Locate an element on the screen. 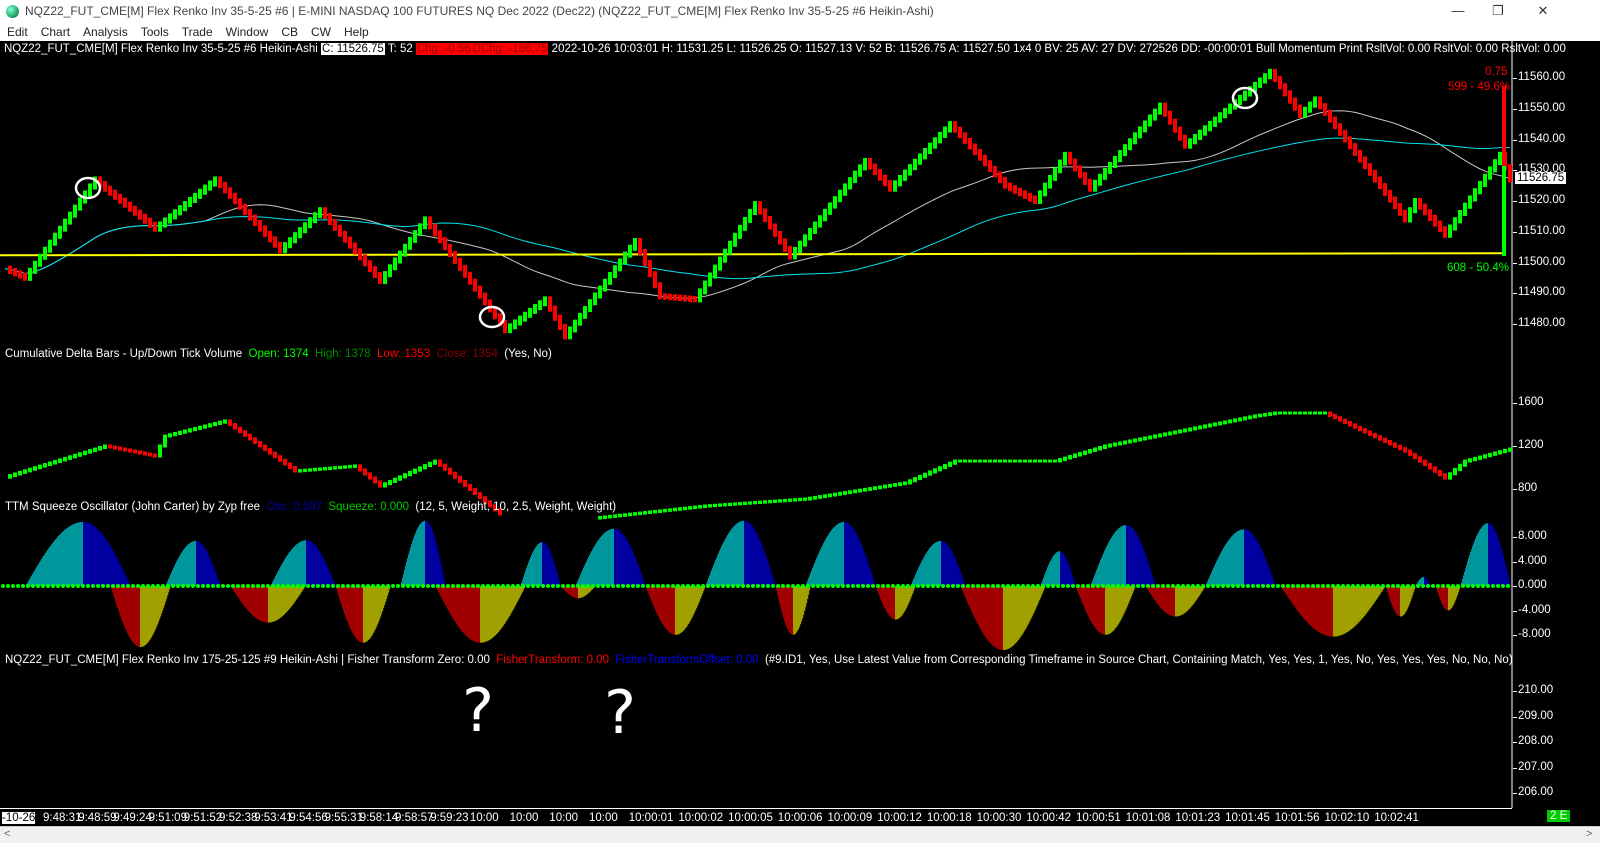 This screenshot has width=1600, height=860. menu-analysis: Analysis is located at coordinates (105, 32).